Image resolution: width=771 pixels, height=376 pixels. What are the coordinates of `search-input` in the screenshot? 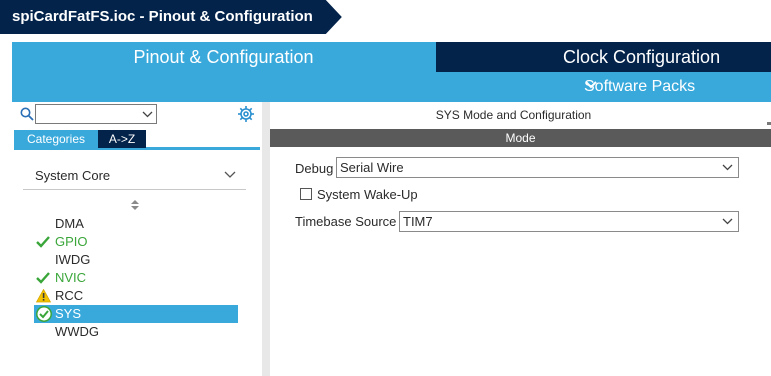 It's located at (96, 114).